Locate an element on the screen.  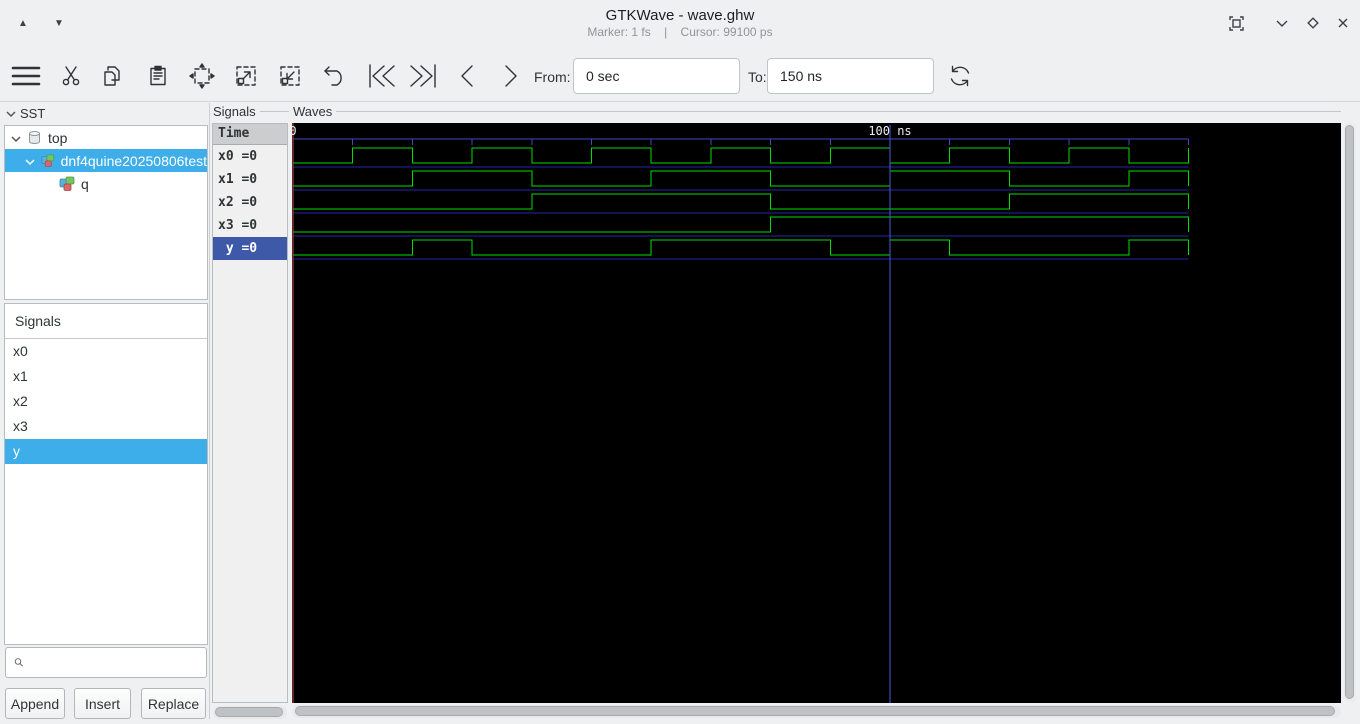
skip-to-end-icon is located at coordinates (423, 76).